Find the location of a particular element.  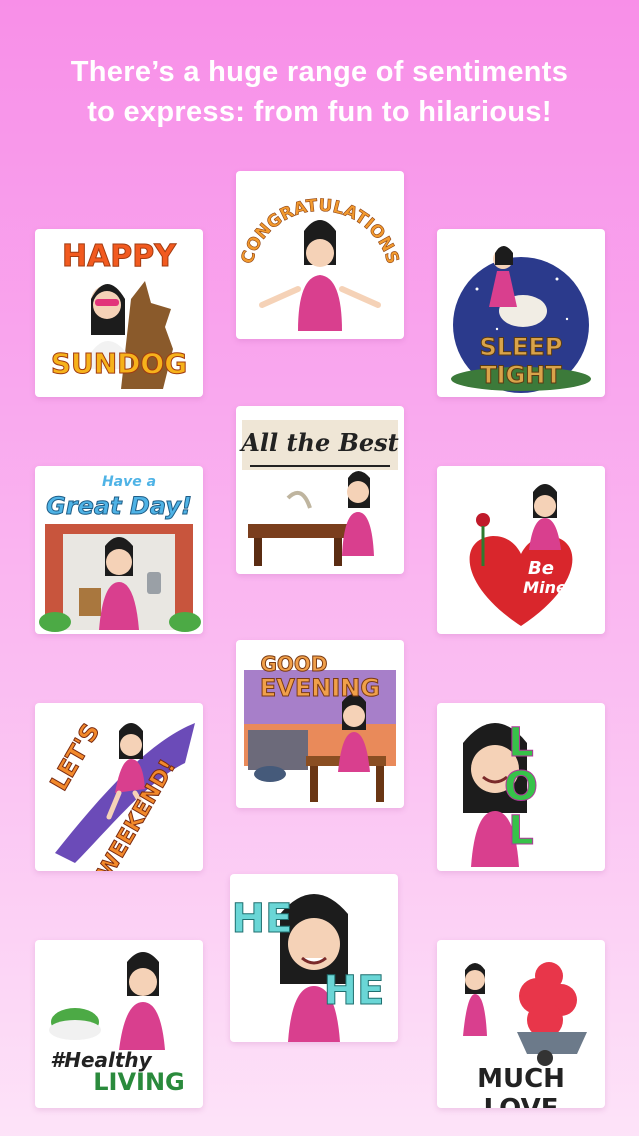

sticker-much-love: MUCH LOVE is located at coordinates (521, 1024).